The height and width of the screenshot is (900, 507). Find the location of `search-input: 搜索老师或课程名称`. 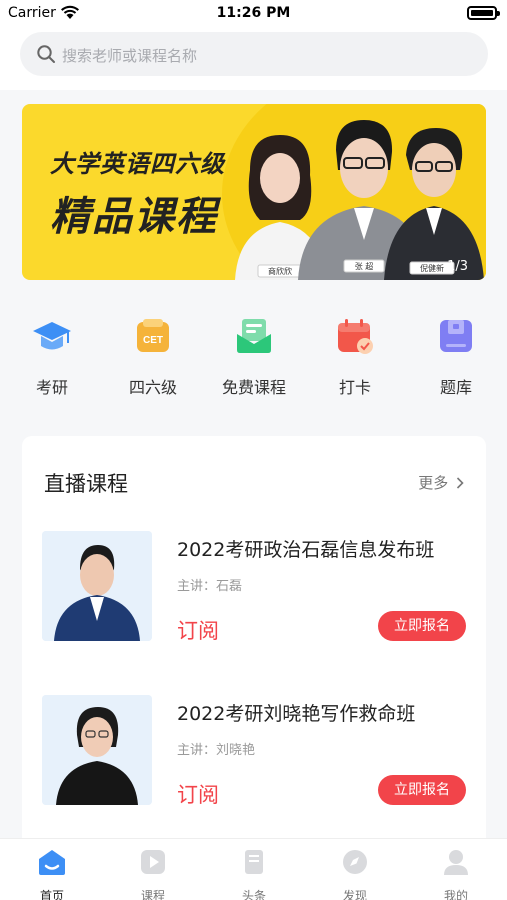

search-input: 搜索老师或课程名称 is located at coordinates (254, 54).